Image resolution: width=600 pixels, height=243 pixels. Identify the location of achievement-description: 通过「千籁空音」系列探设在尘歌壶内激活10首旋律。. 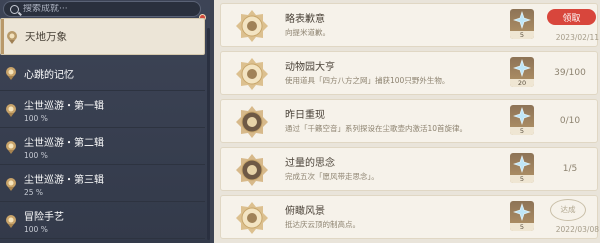
(376, 128).